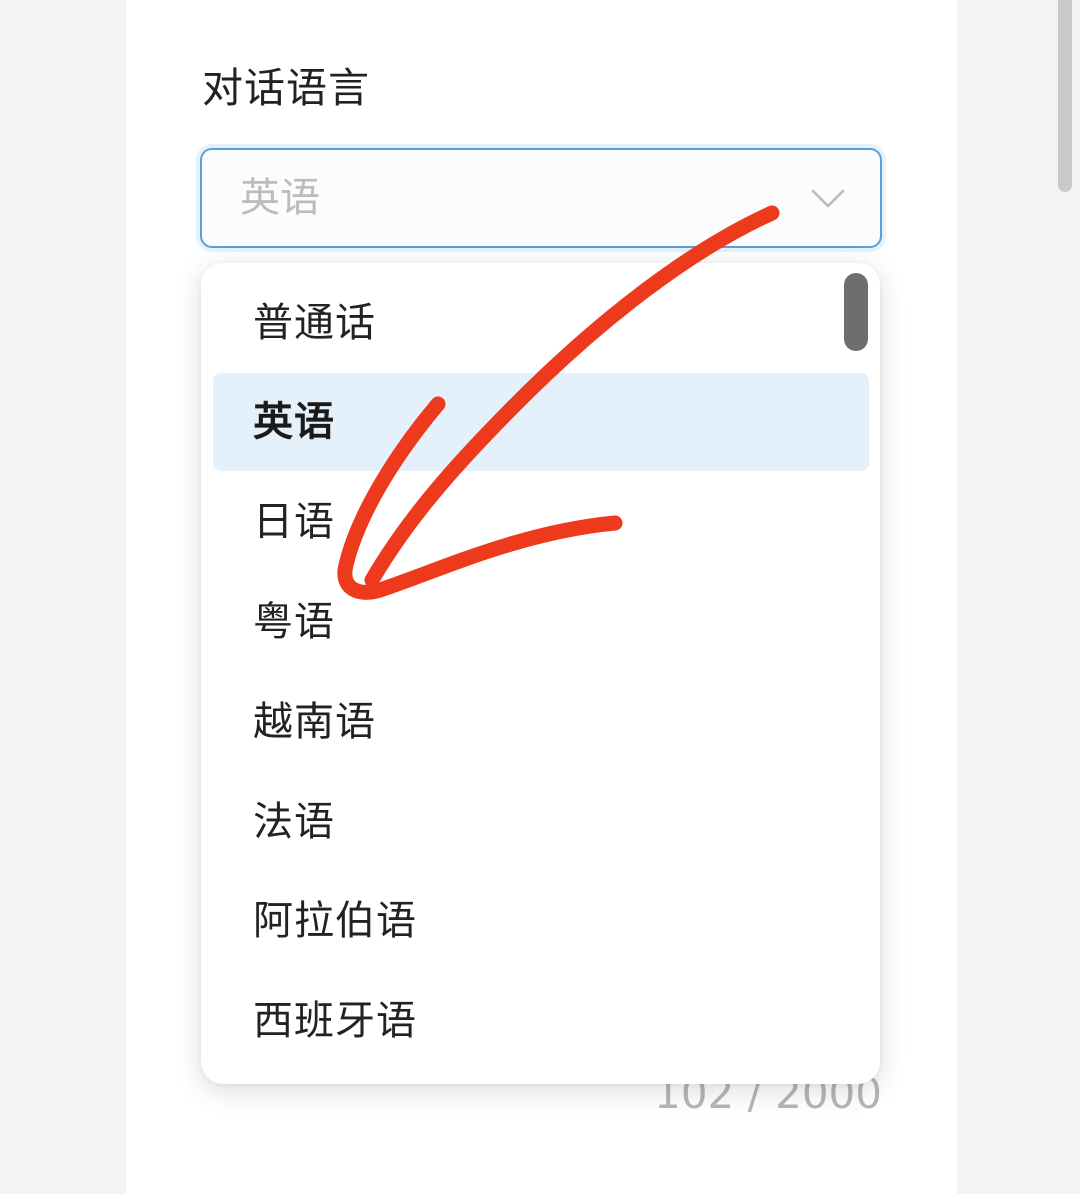 The height and width of the screenshot is (1194, 1080). I want to click on dropdown-scrollbar-thumb, so click(856, 312).